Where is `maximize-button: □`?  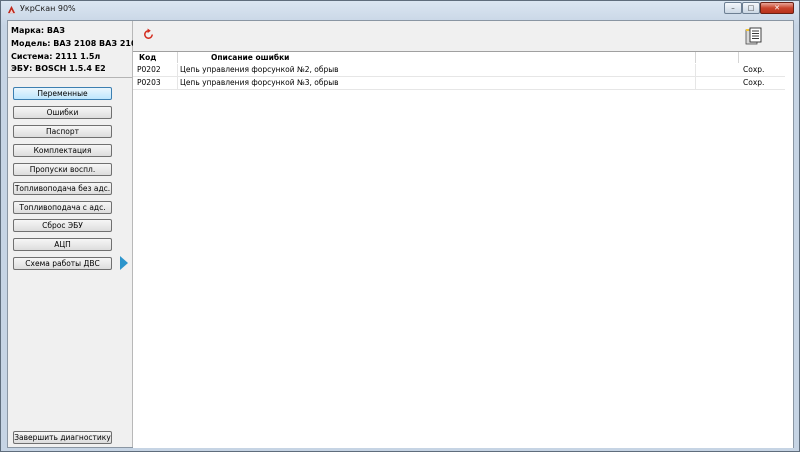 maximize-button: □ is located at coordinates (751, 8).